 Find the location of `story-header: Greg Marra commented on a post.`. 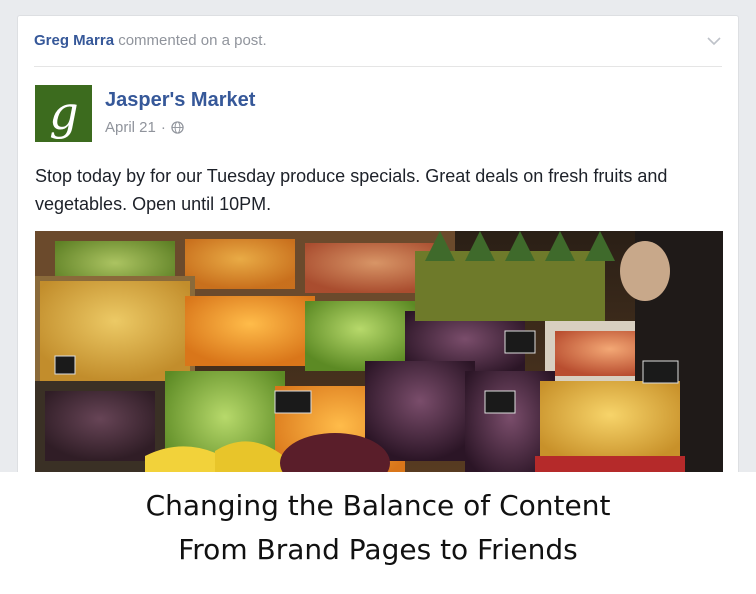

story-header: Greg Marra commented on a post. is located at coordinates (150, 40).